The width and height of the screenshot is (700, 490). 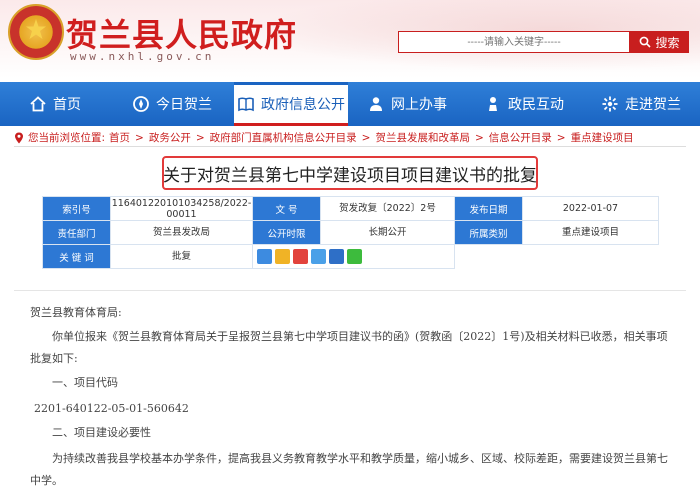 I want to click on index-label: 索引号, so click(x=76, y=208).